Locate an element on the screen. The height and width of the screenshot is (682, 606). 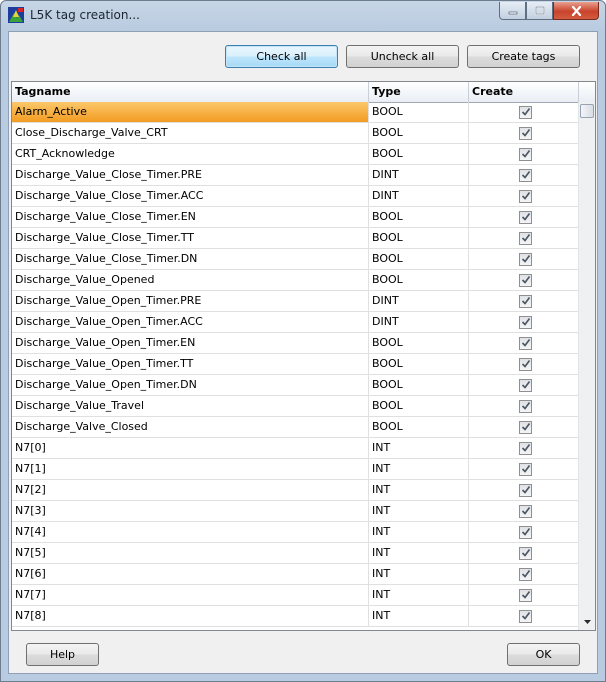
table-row: Alarm_Active BOOL is located at coordinates (295, 112).